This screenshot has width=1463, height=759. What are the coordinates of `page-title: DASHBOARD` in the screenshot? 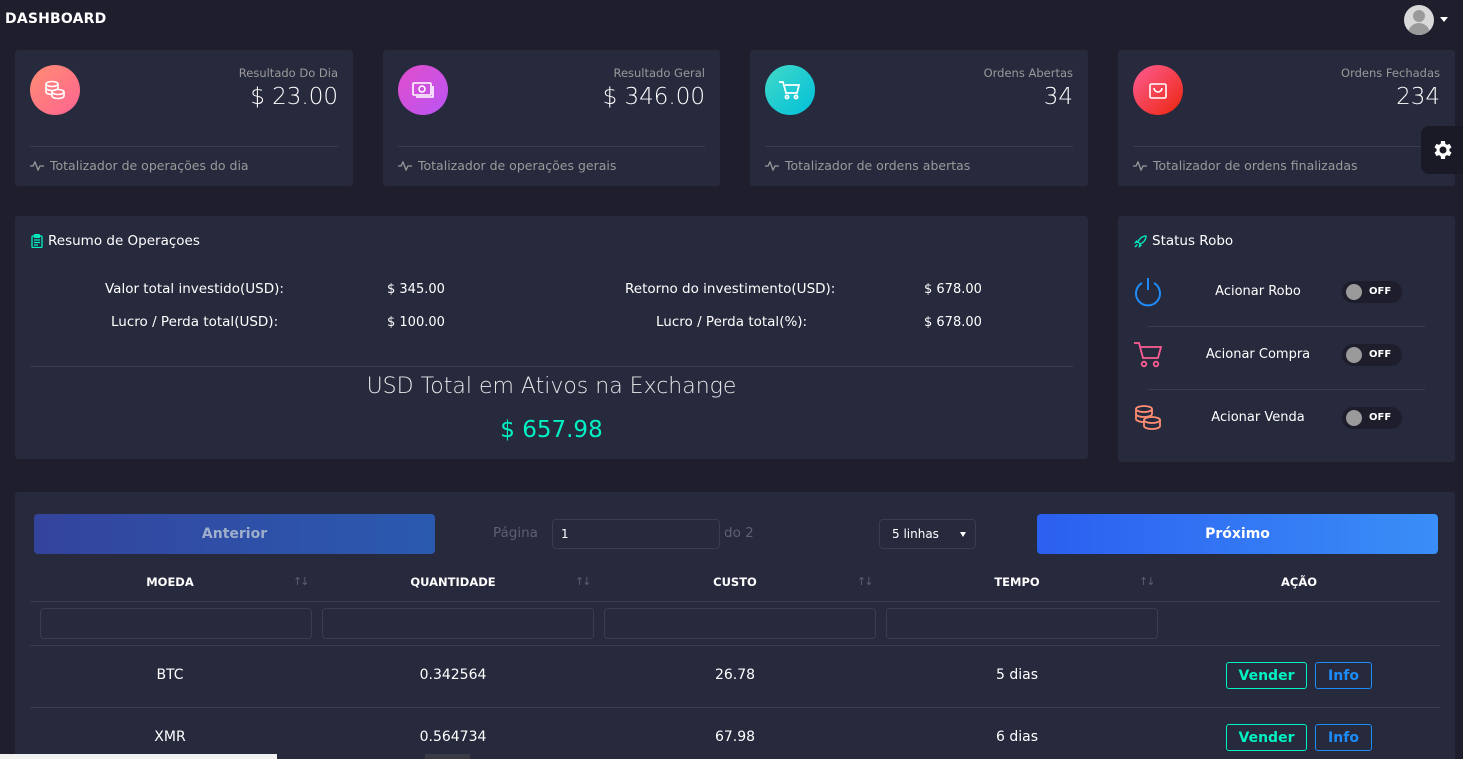 It's located at (56, 19).